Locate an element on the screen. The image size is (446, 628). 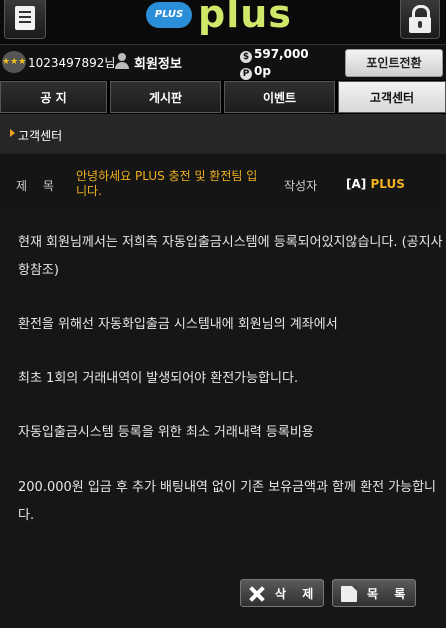
point-icon: P is located at coordinates (246, 74).